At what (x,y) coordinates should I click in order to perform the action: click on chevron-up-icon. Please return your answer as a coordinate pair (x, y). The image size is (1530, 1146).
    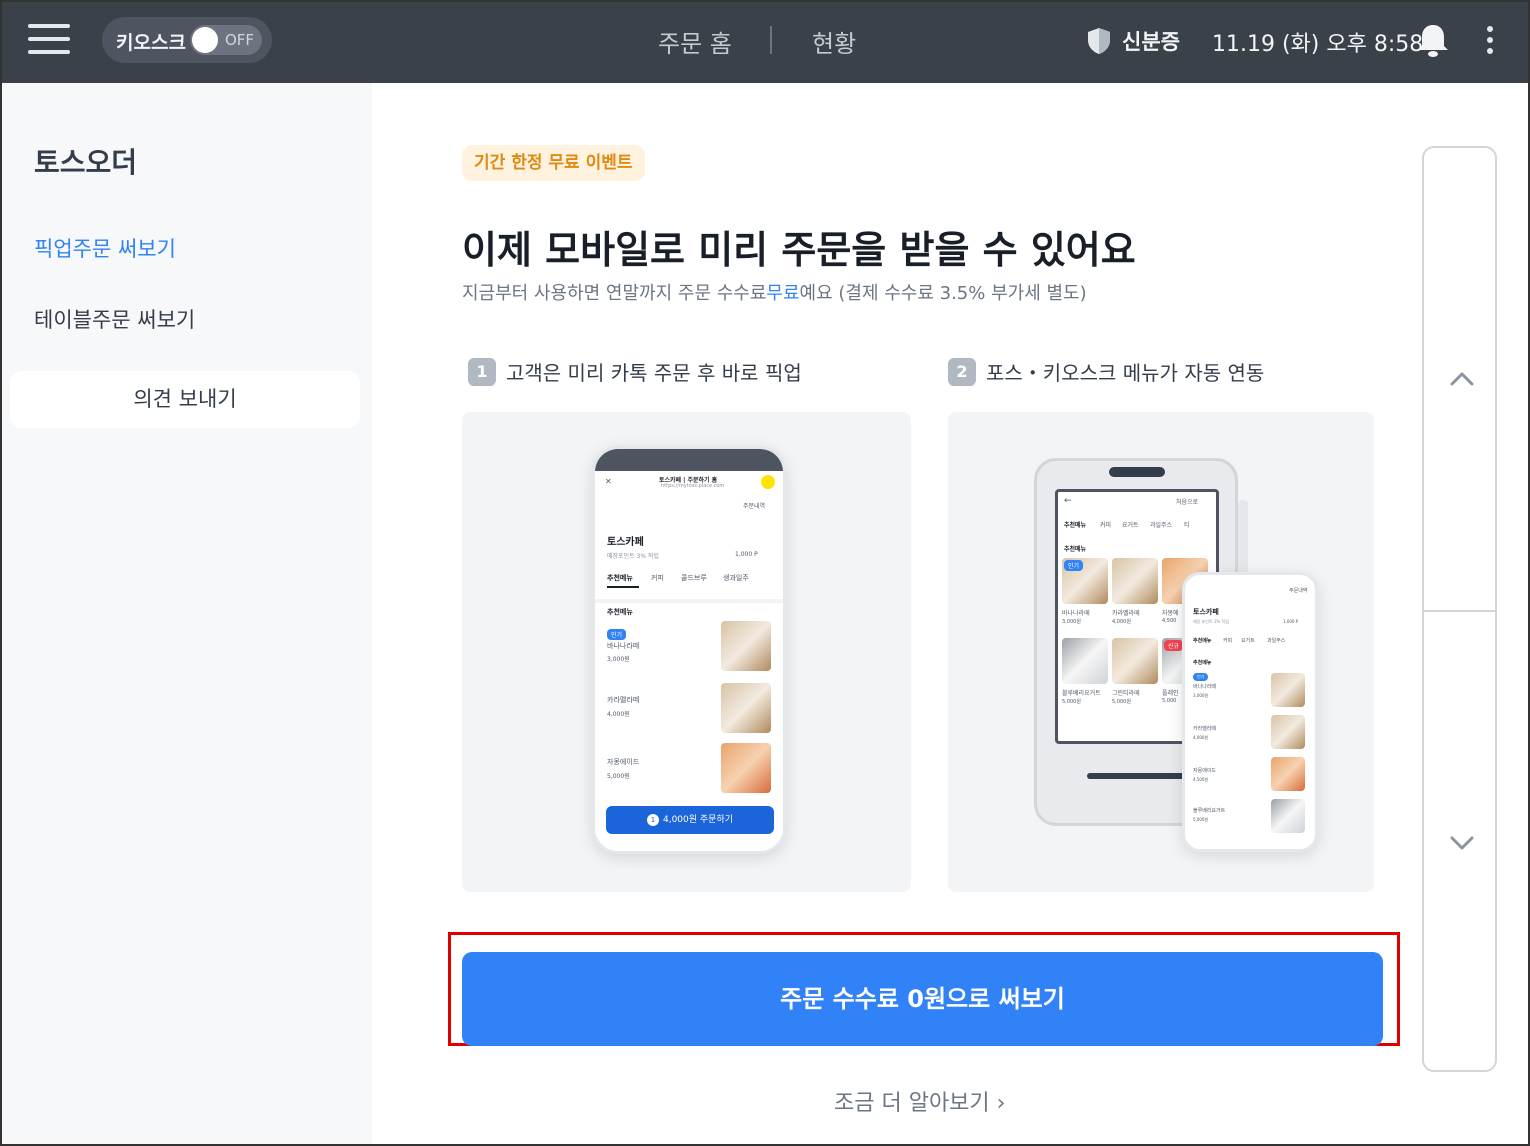
    Looking at the image, I should click on (1462, 380).